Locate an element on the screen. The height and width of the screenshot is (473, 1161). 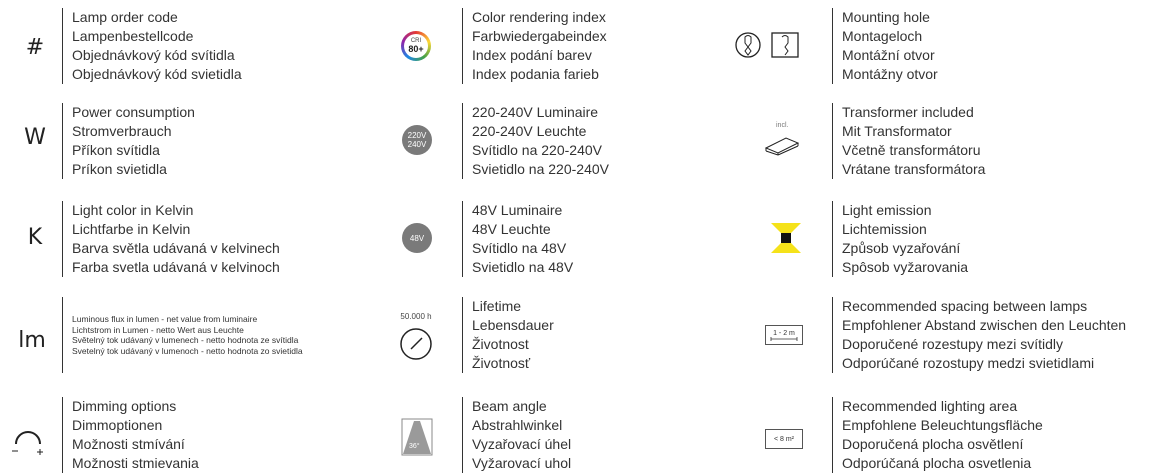
cri-value: 80+ is located at coordinates (416, 49).